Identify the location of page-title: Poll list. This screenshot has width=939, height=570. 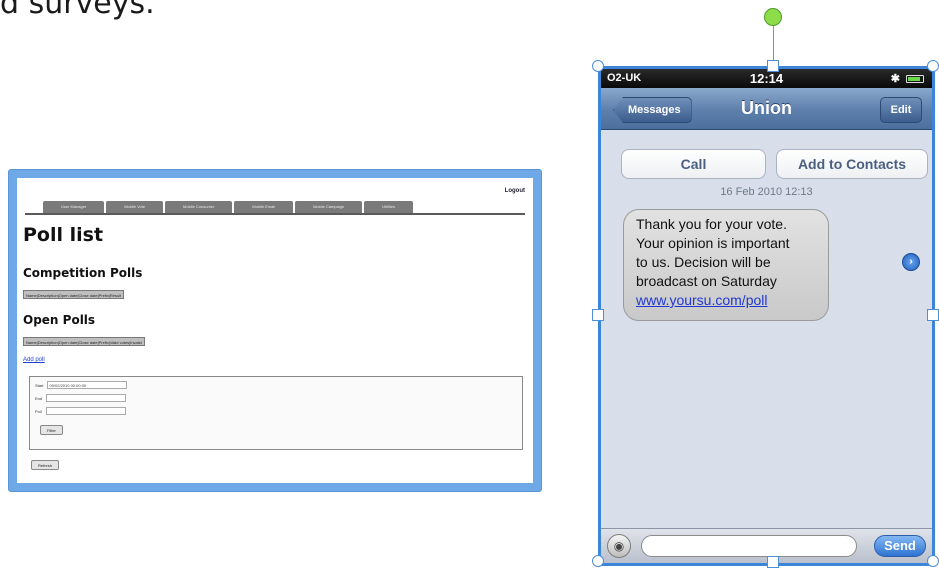
(63, 235).